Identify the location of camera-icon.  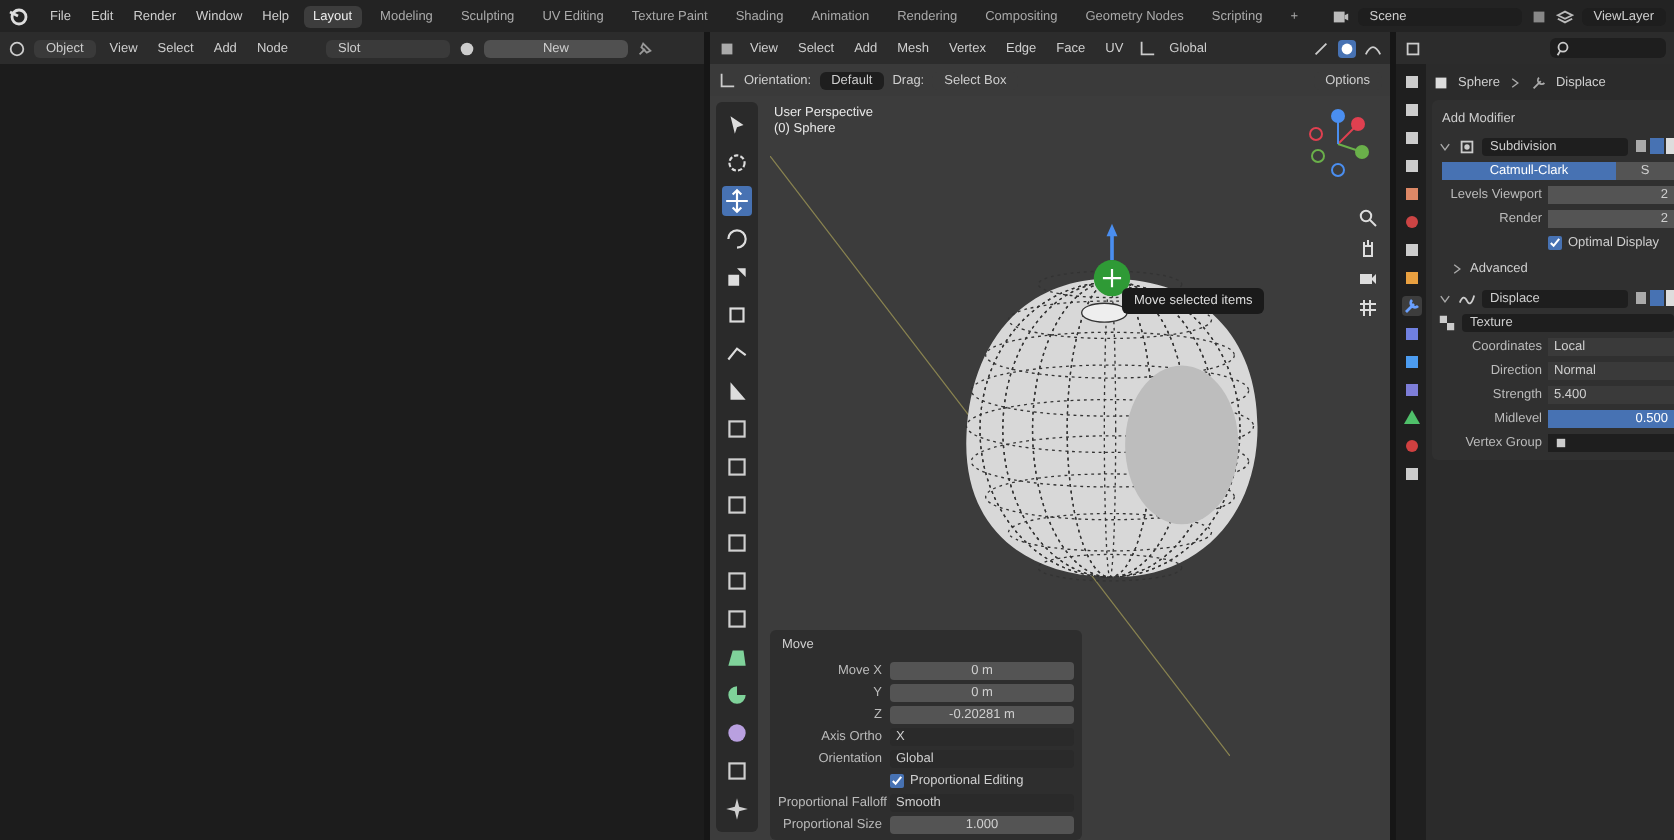
(1368, 278).